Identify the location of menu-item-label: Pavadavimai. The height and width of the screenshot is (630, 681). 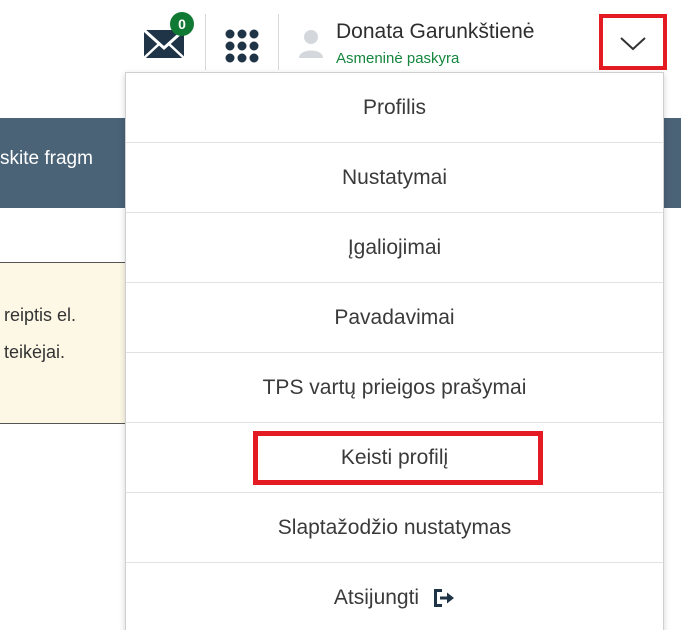
(394, 317).